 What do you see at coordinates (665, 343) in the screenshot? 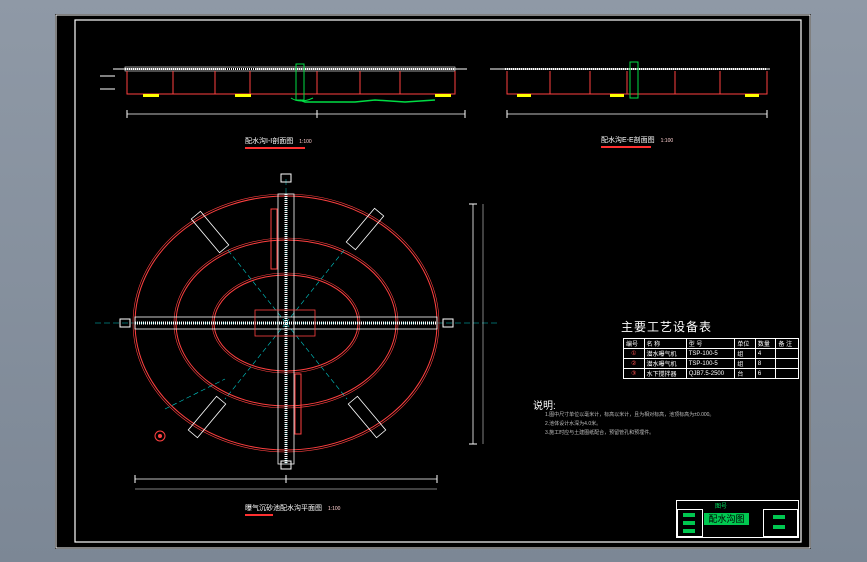
I see `header-cell: 名 称` at bounding box center [665, 343].